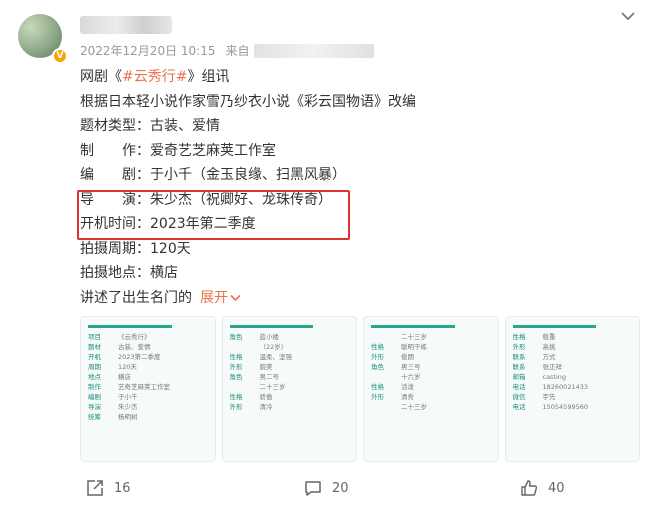 The height and width of the screenshot is (511, 660). I want to click on card-row-value: 120天, so click(127, 367).